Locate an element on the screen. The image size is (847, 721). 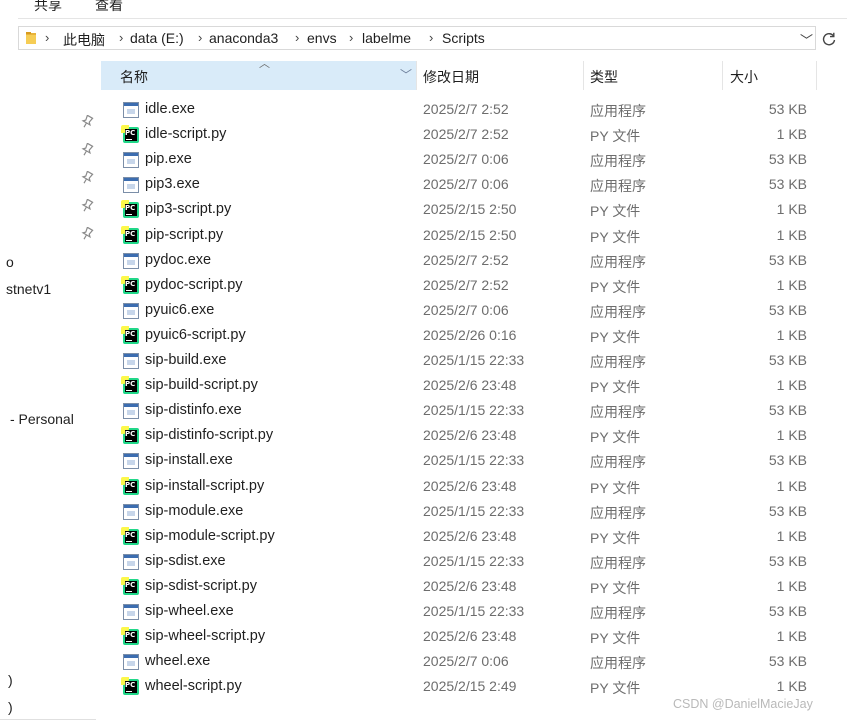
file-row: pip3.exe 2025/2/7 0:06 应用程序 53 KB is located at coordinates (459, 185).